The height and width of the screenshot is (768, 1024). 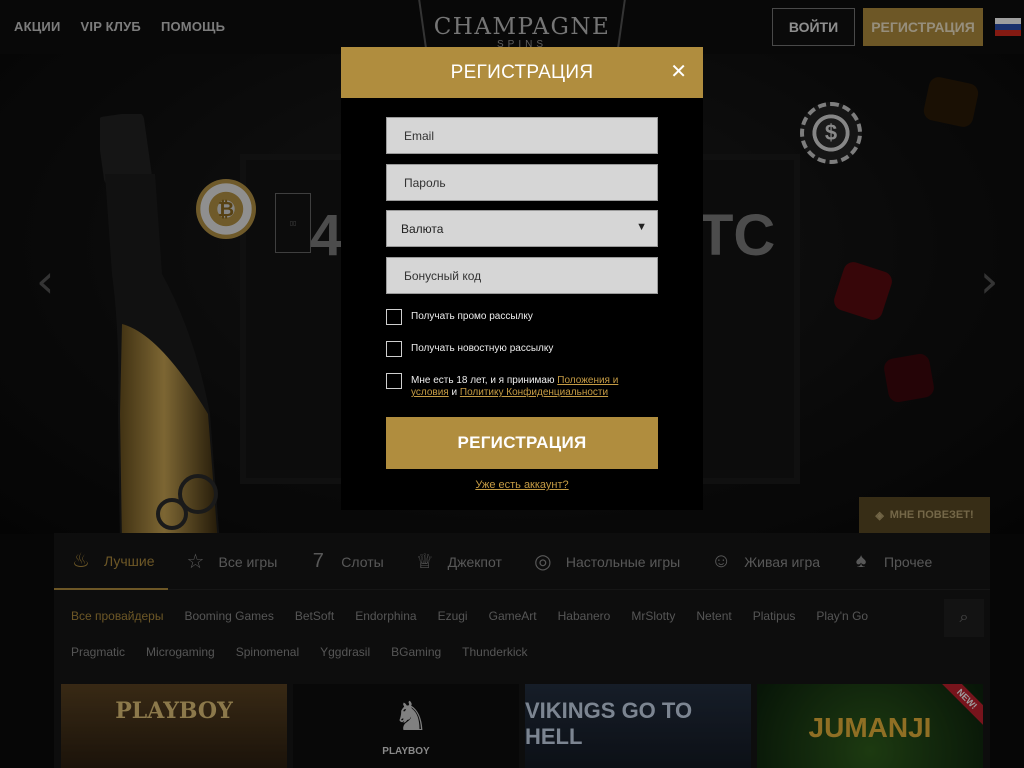 I want to click on currency-value: Валюта, so click(x=422, y=228).